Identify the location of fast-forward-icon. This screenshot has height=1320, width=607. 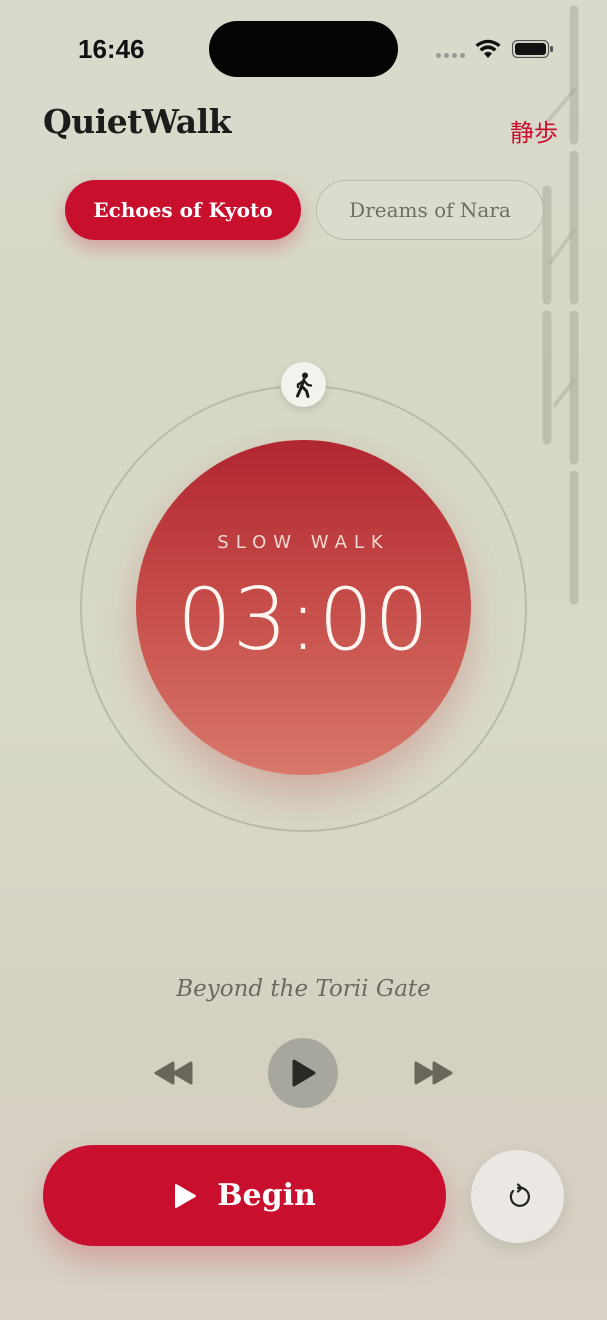
(433, 1073).